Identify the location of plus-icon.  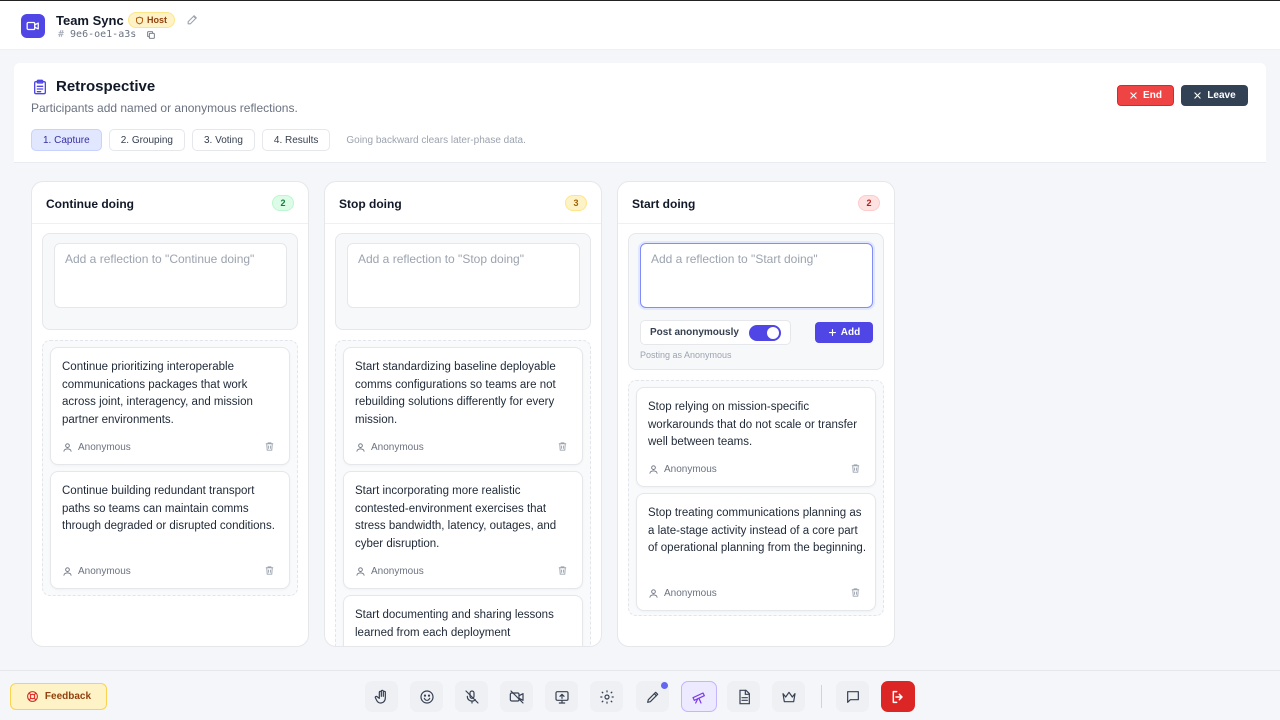
(832, 332).